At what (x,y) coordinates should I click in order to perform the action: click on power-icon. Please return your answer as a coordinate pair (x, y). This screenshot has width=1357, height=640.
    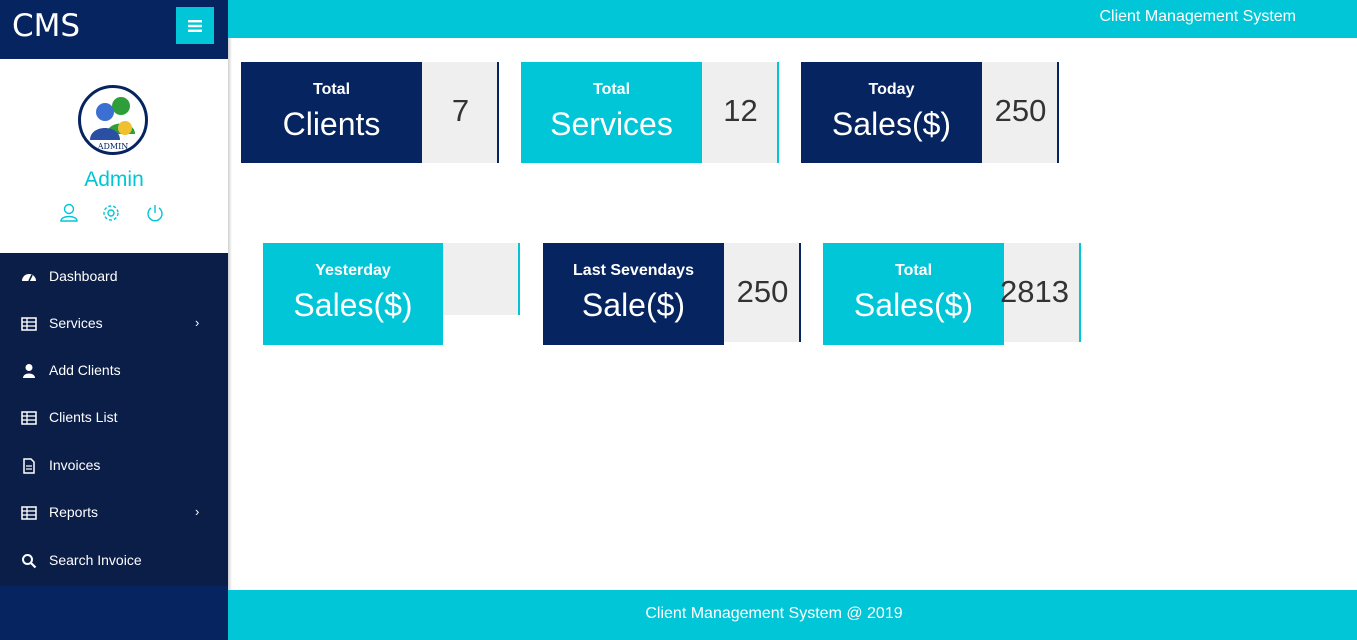
    Looking at the image, I should click on (155, 213).